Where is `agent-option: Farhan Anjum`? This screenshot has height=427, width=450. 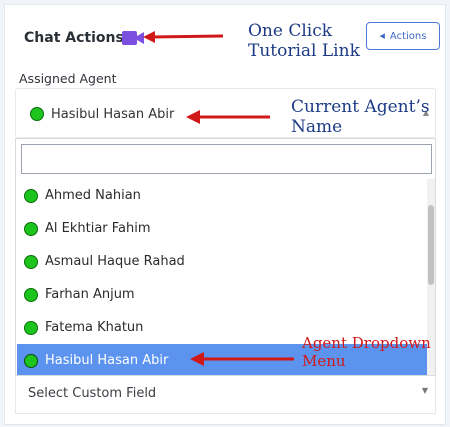 agent-option: Farhan Anjum is located at coordinates (223, 294).